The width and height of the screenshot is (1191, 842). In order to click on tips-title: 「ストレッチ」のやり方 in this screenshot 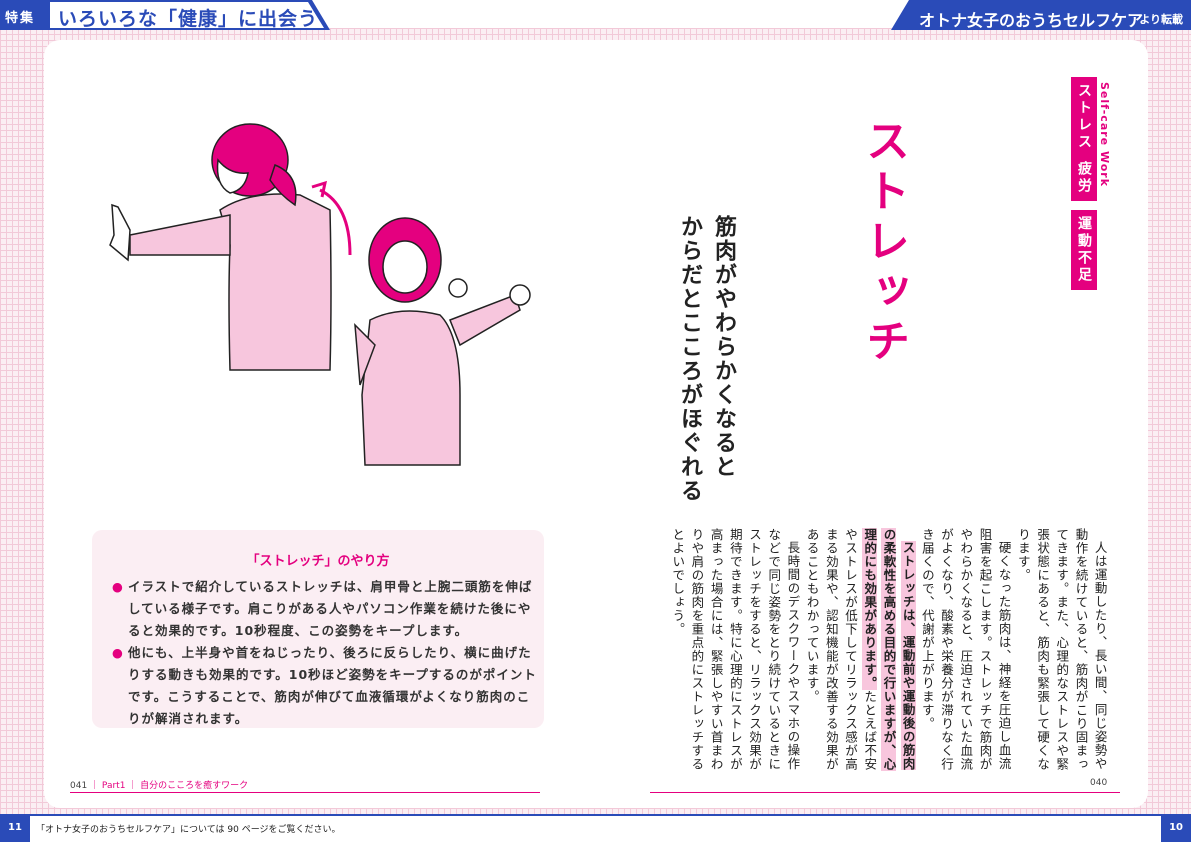, I will do `click(318, 561)`.